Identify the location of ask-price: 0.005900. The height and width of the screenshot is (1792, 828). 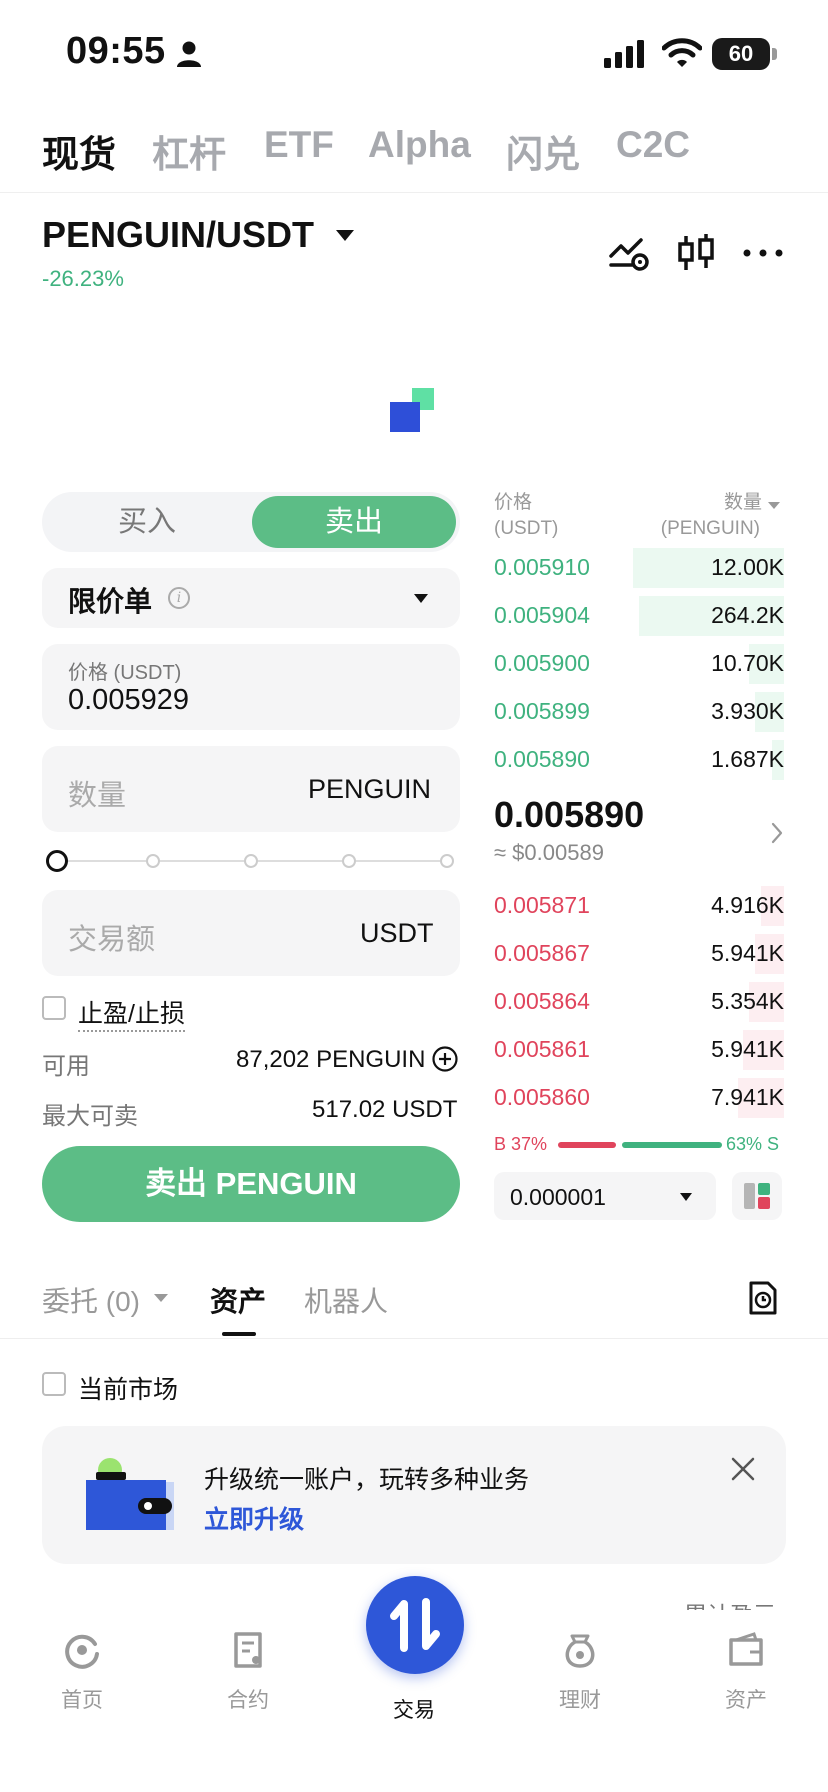
(542, 663).